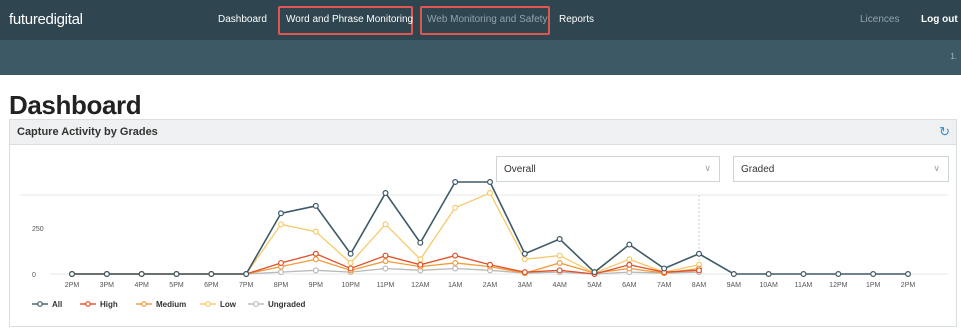 The image size is (961, 334). What do you see at coordinates (879, 19) in the screenshot?
I see `nav-licences: Licences` at bounding box center [879, 19].